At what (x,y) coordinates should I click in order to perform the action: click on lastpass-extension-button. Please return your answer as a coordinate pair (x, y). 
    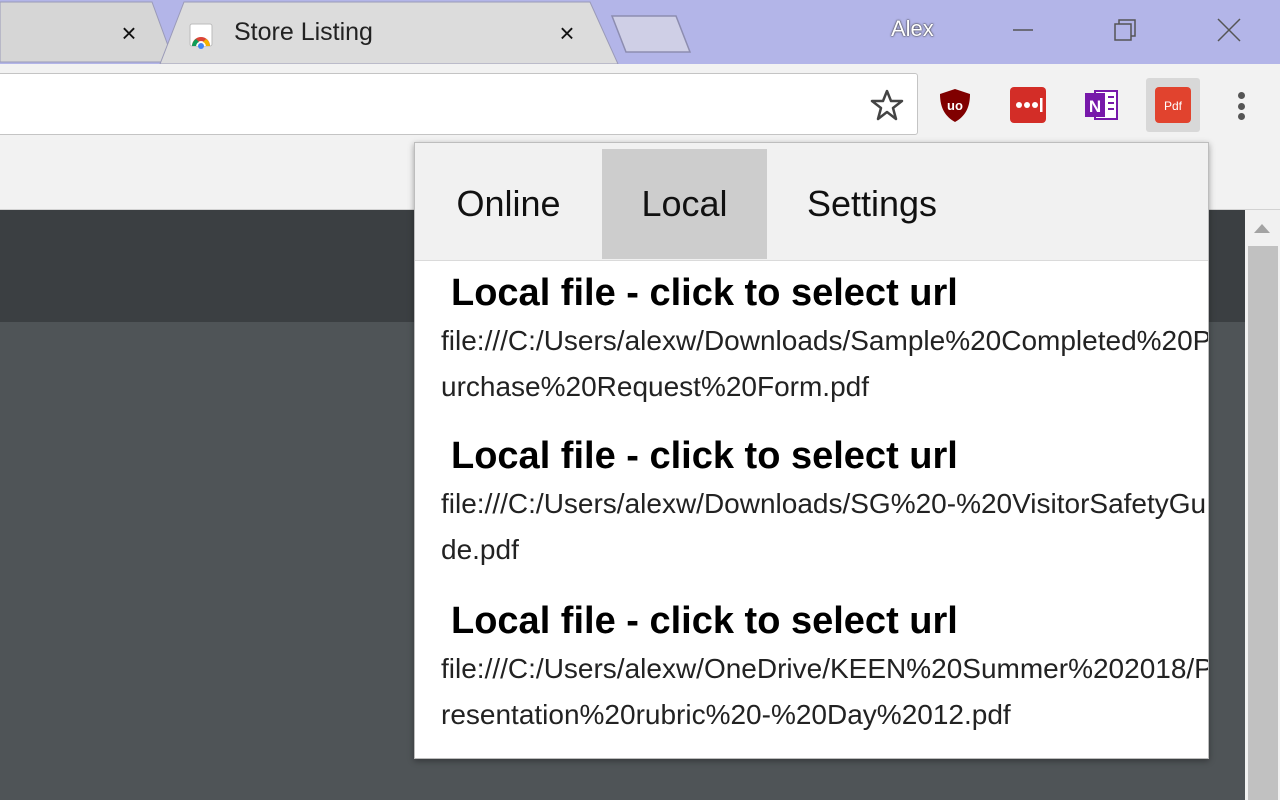
    Looking at the image, I should click on (1028, 105).